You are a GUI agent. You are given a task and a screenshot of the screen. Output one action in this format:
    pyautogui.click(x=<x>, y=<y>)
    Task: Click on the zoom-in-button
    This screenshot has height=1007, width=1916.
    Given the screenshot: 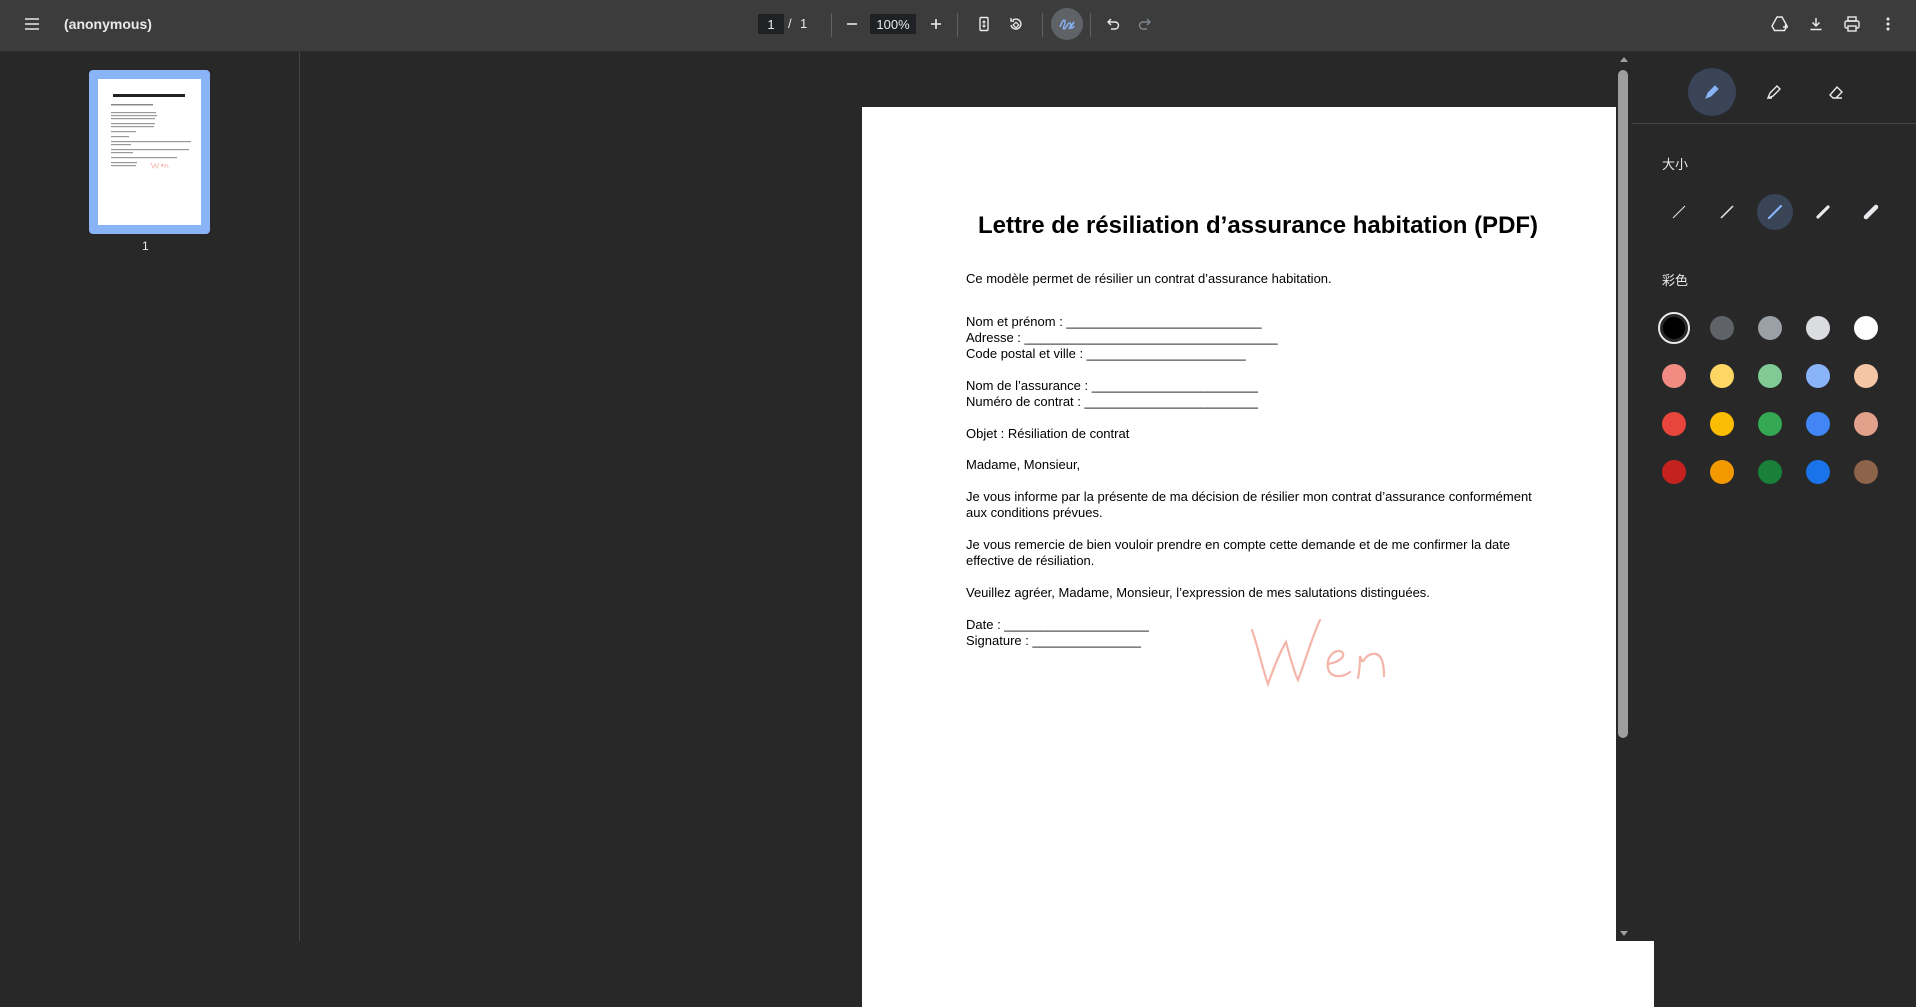 What is the action you would take?
    pyautogui.click(x=936, y=24)
    